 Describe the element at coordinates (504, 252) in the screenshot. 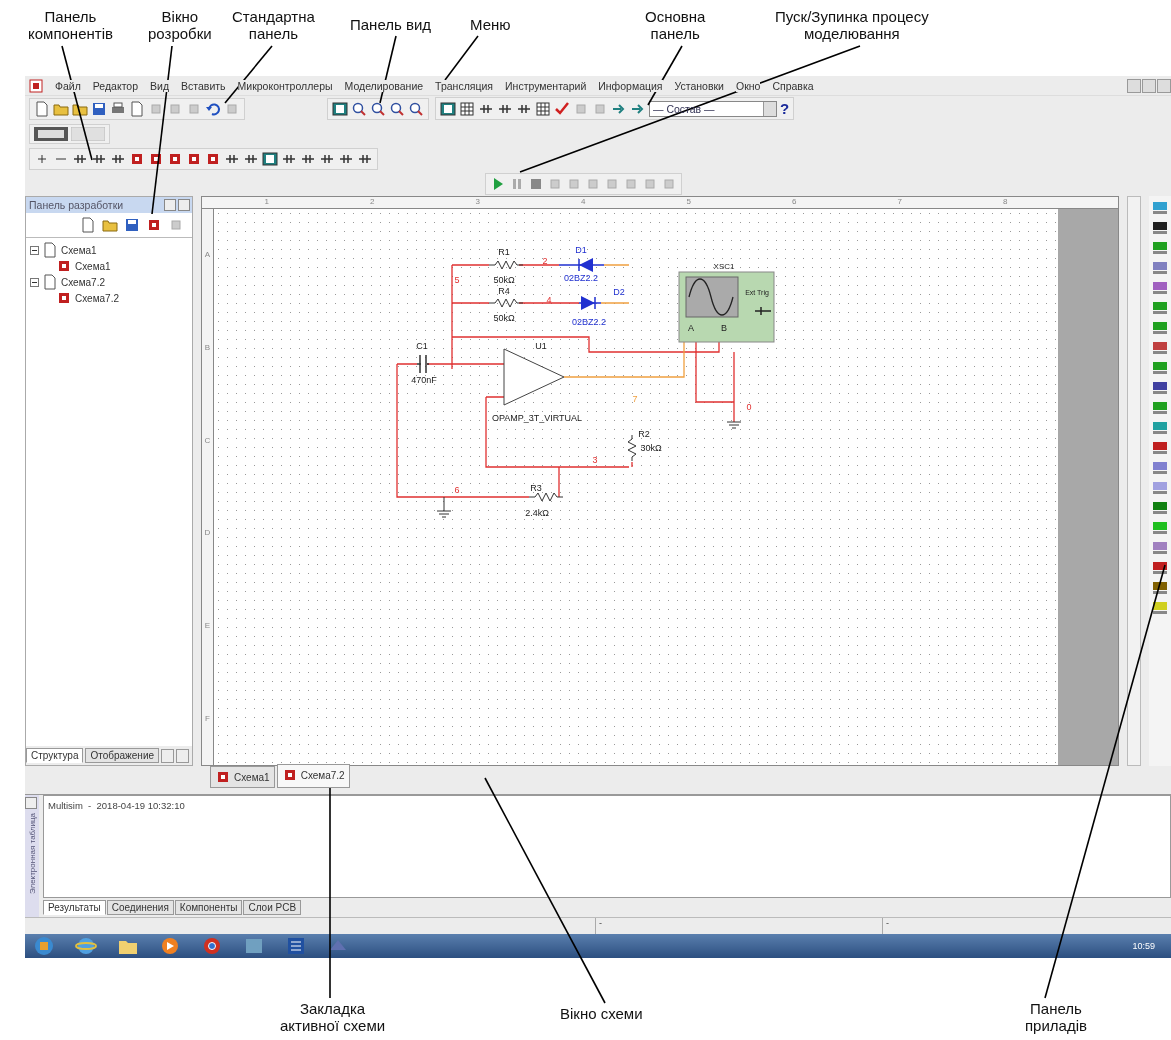

I see `component-label: R1` at that location.